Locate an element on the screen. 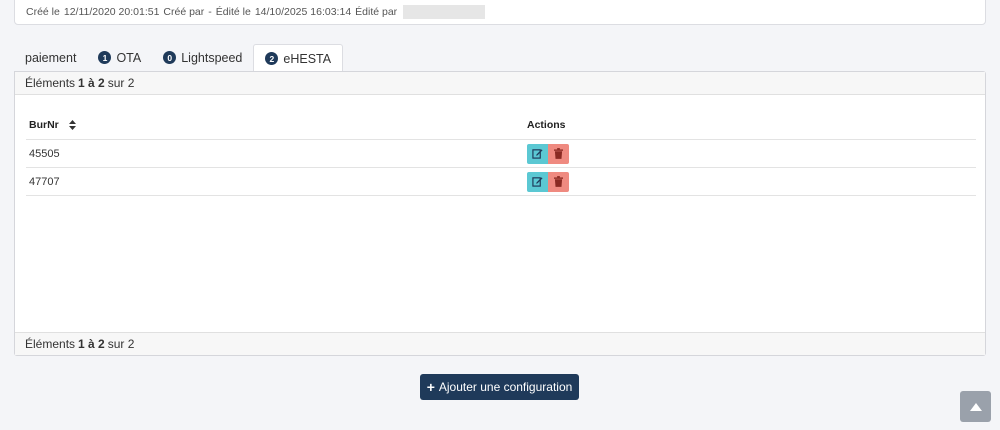 The height and width of the screenshot is (430, 1000). sort-icon is located at coordinates (72, 124).